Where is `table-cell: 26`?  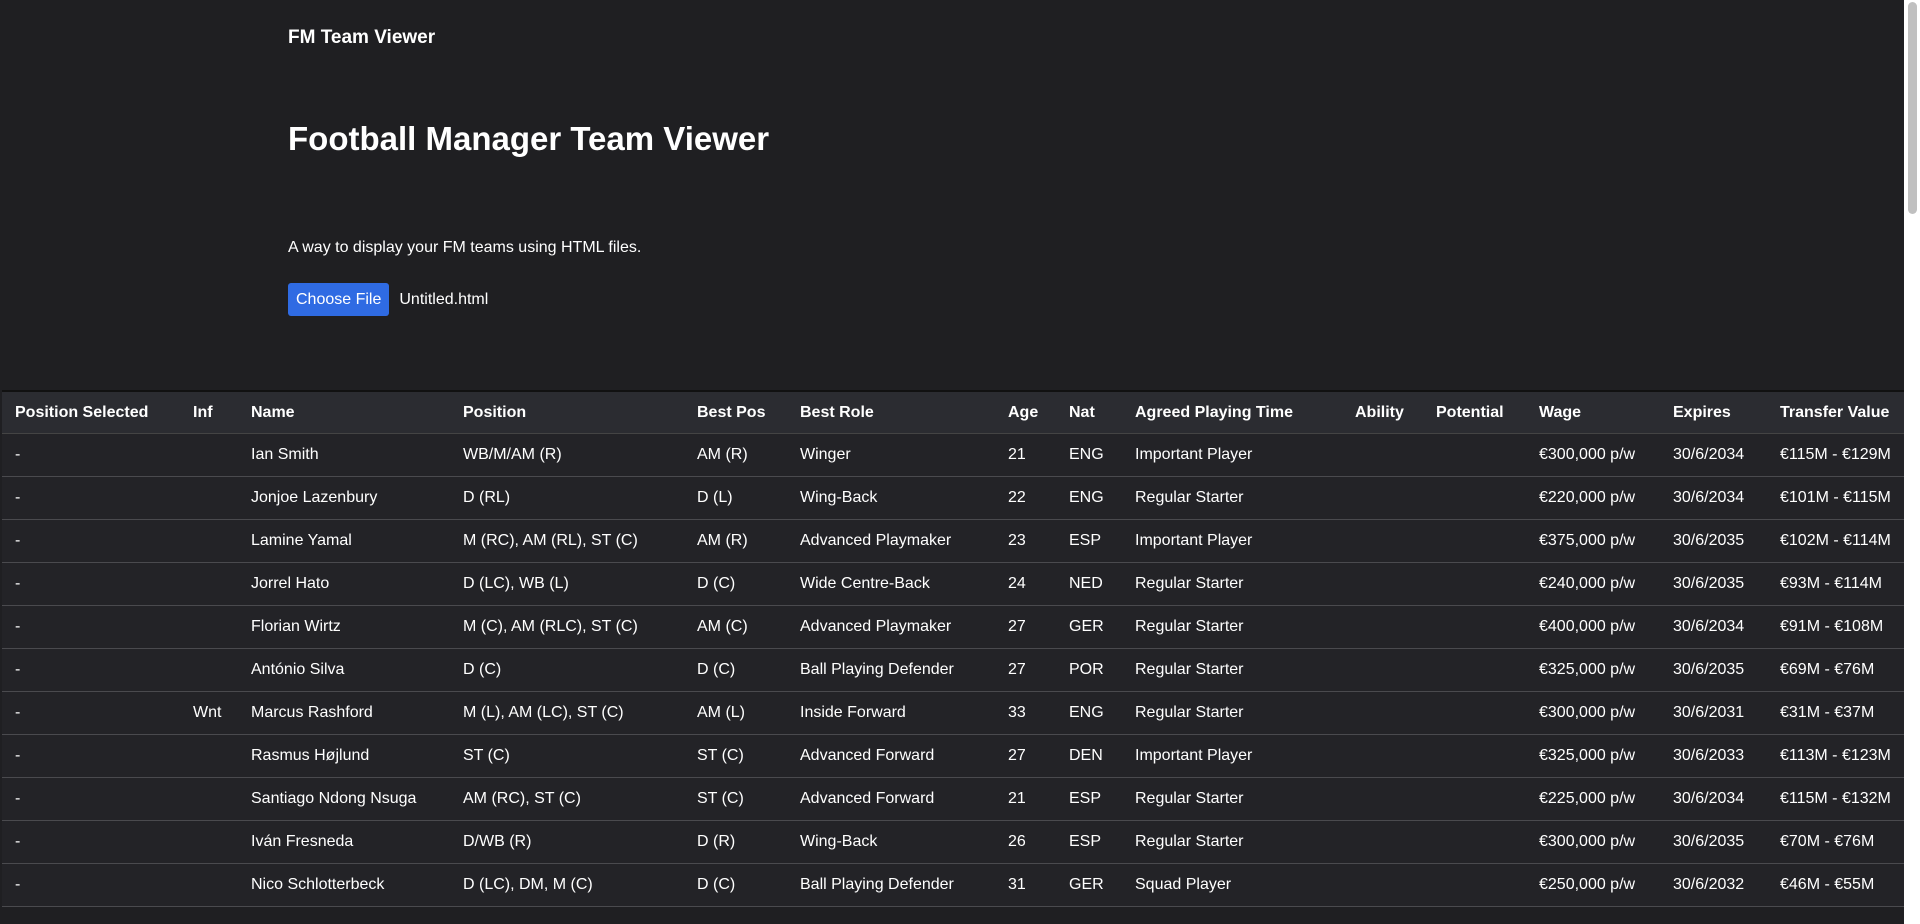 table-cell: 26 is located at coordinates (1025, 842).